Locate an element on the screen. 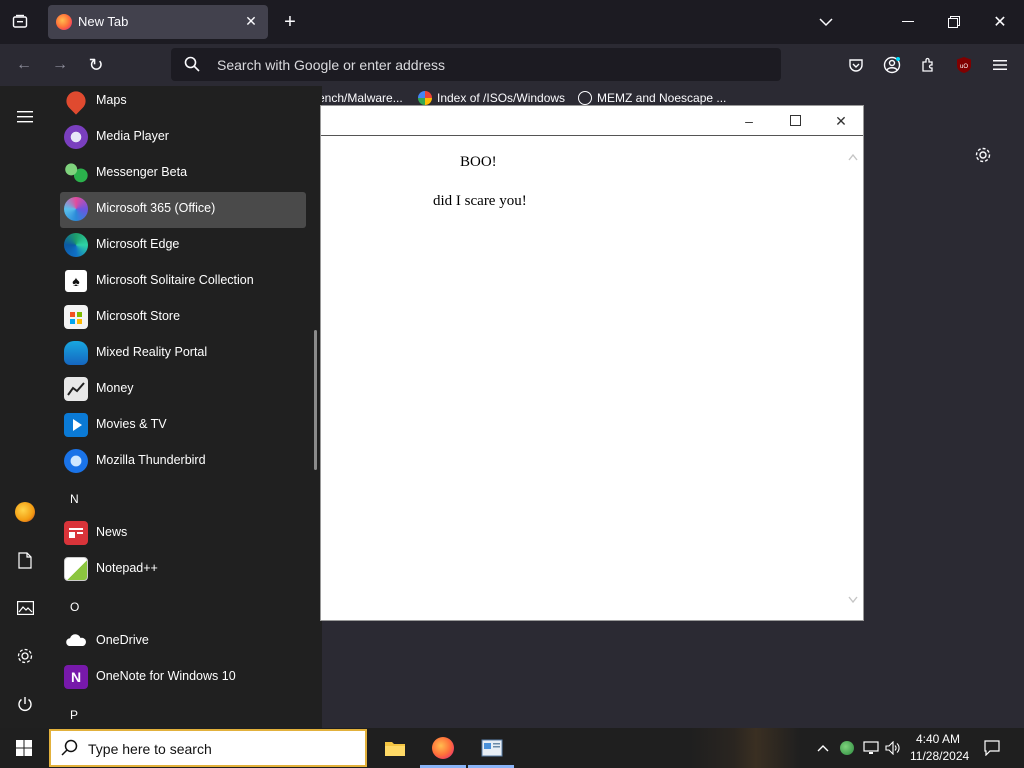 Image resolution: width=1024 pixels, height=768 pixels. pocket-icon is located at coordinates (856, 65).